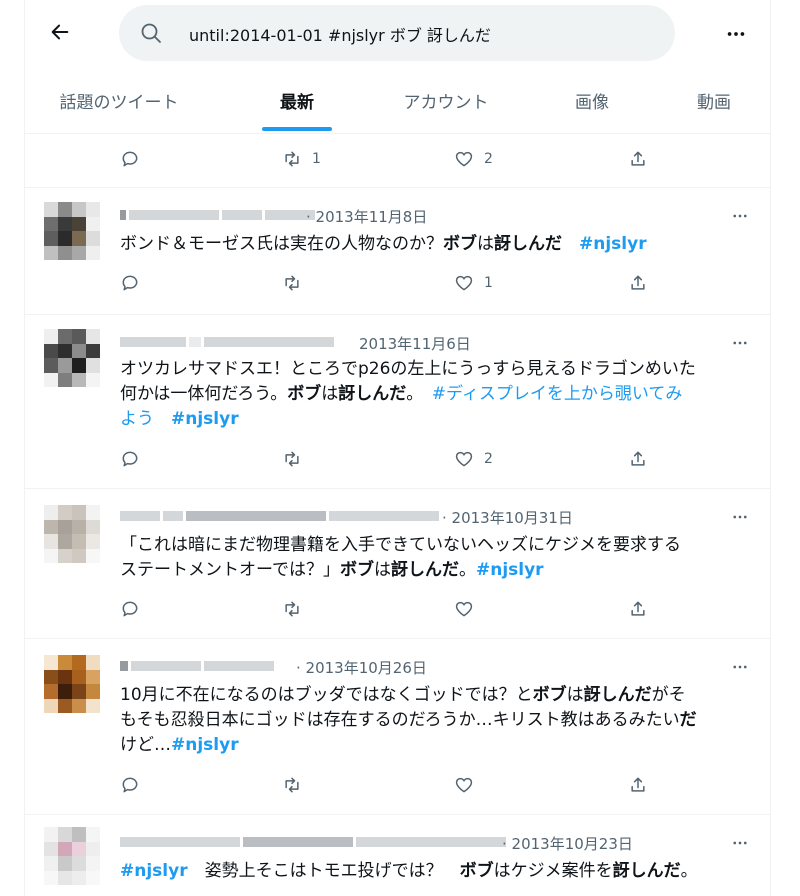  Describe the element at coordinates (119, 100) in the screenshot. I see `tab-top: 話題のツイート` at that location.